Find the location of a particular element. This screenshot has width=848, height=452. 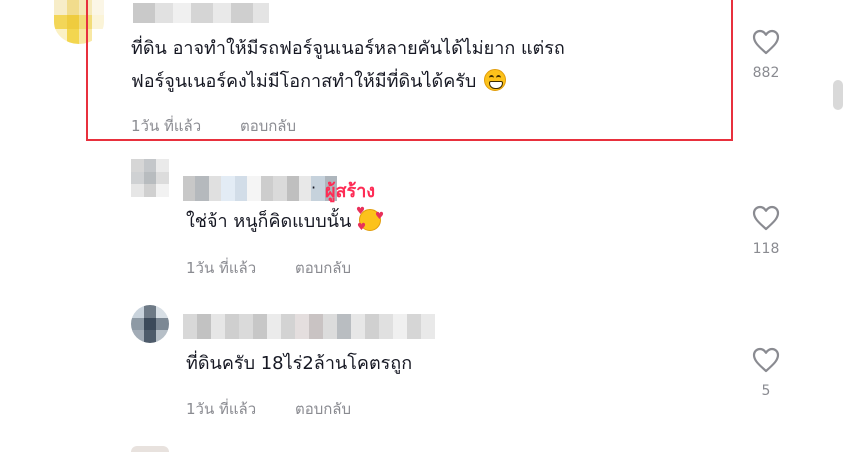

comment-text: ที่ดินครับ 18ไร่2ล้านโคตรถูก is located at coordinates (299, 363).